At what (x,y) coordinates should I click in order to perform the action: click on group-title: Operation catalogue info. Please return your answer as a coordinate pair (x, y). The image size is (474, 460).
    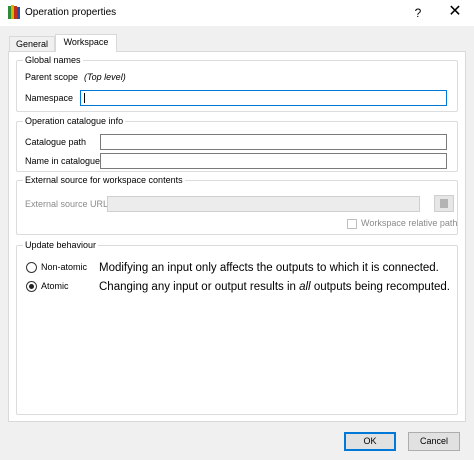
    Looking at the image, I should click on (74, 121).